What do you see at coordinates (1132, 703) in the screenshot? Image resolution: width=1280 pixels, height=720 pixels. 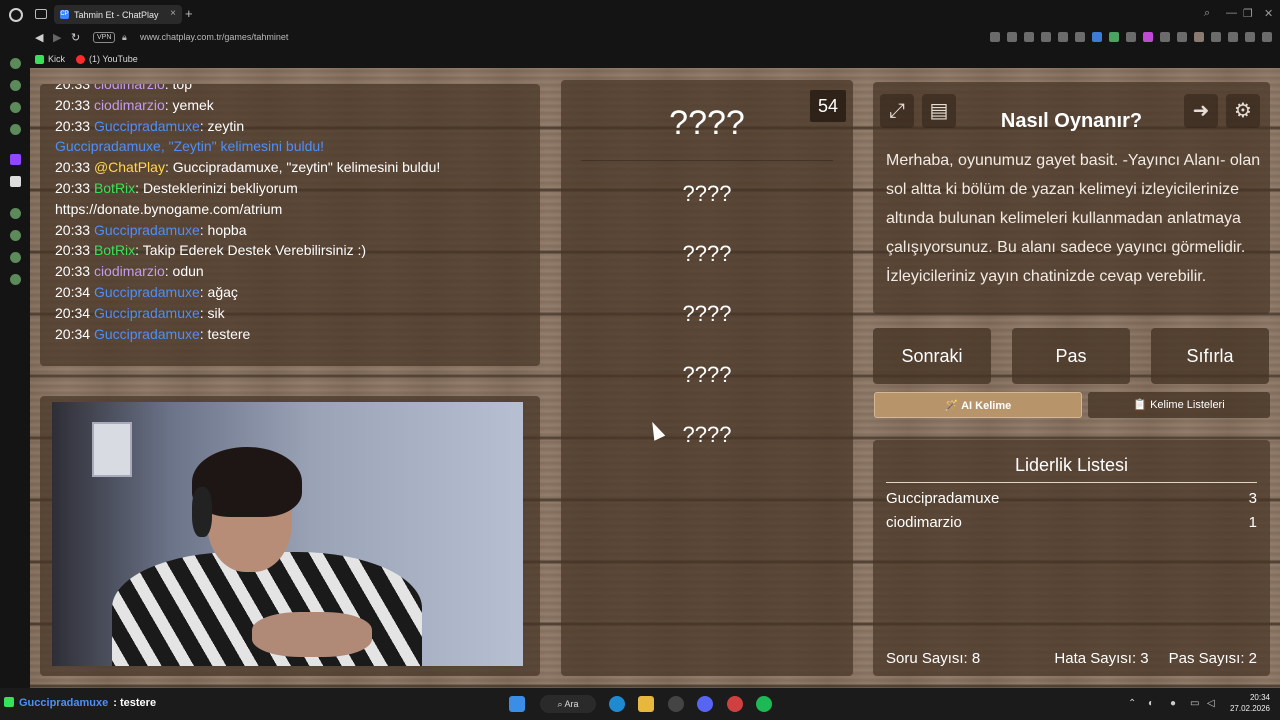 I see `chevron-up-icon: ⌃` at bounding box center [1132, 703].